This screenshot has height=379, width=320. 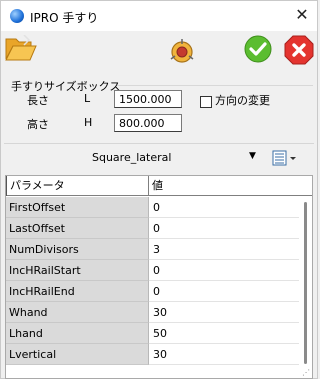 What do you see at coordinates (38, 124) in the screenshot?
I see `height-label: 高さ` at bounding box center [38, 124].